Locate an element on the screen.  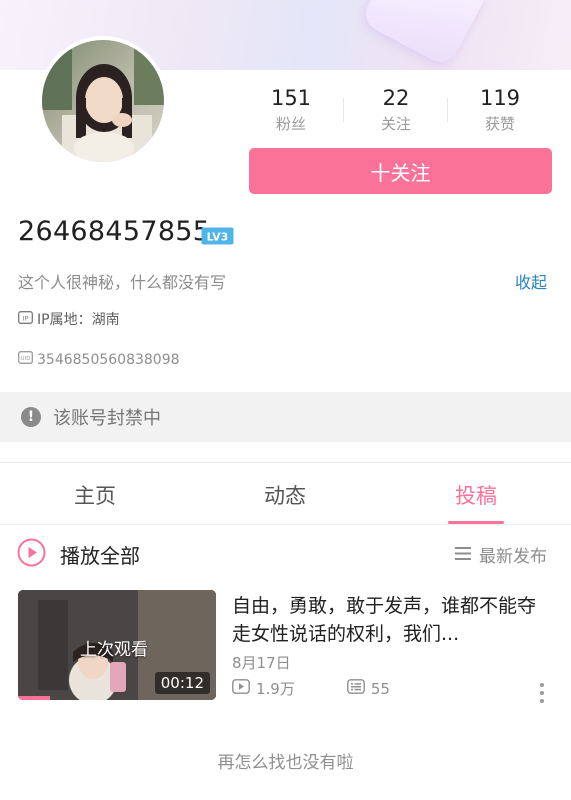
danmaku-icon is located at coordinates (355, 688).